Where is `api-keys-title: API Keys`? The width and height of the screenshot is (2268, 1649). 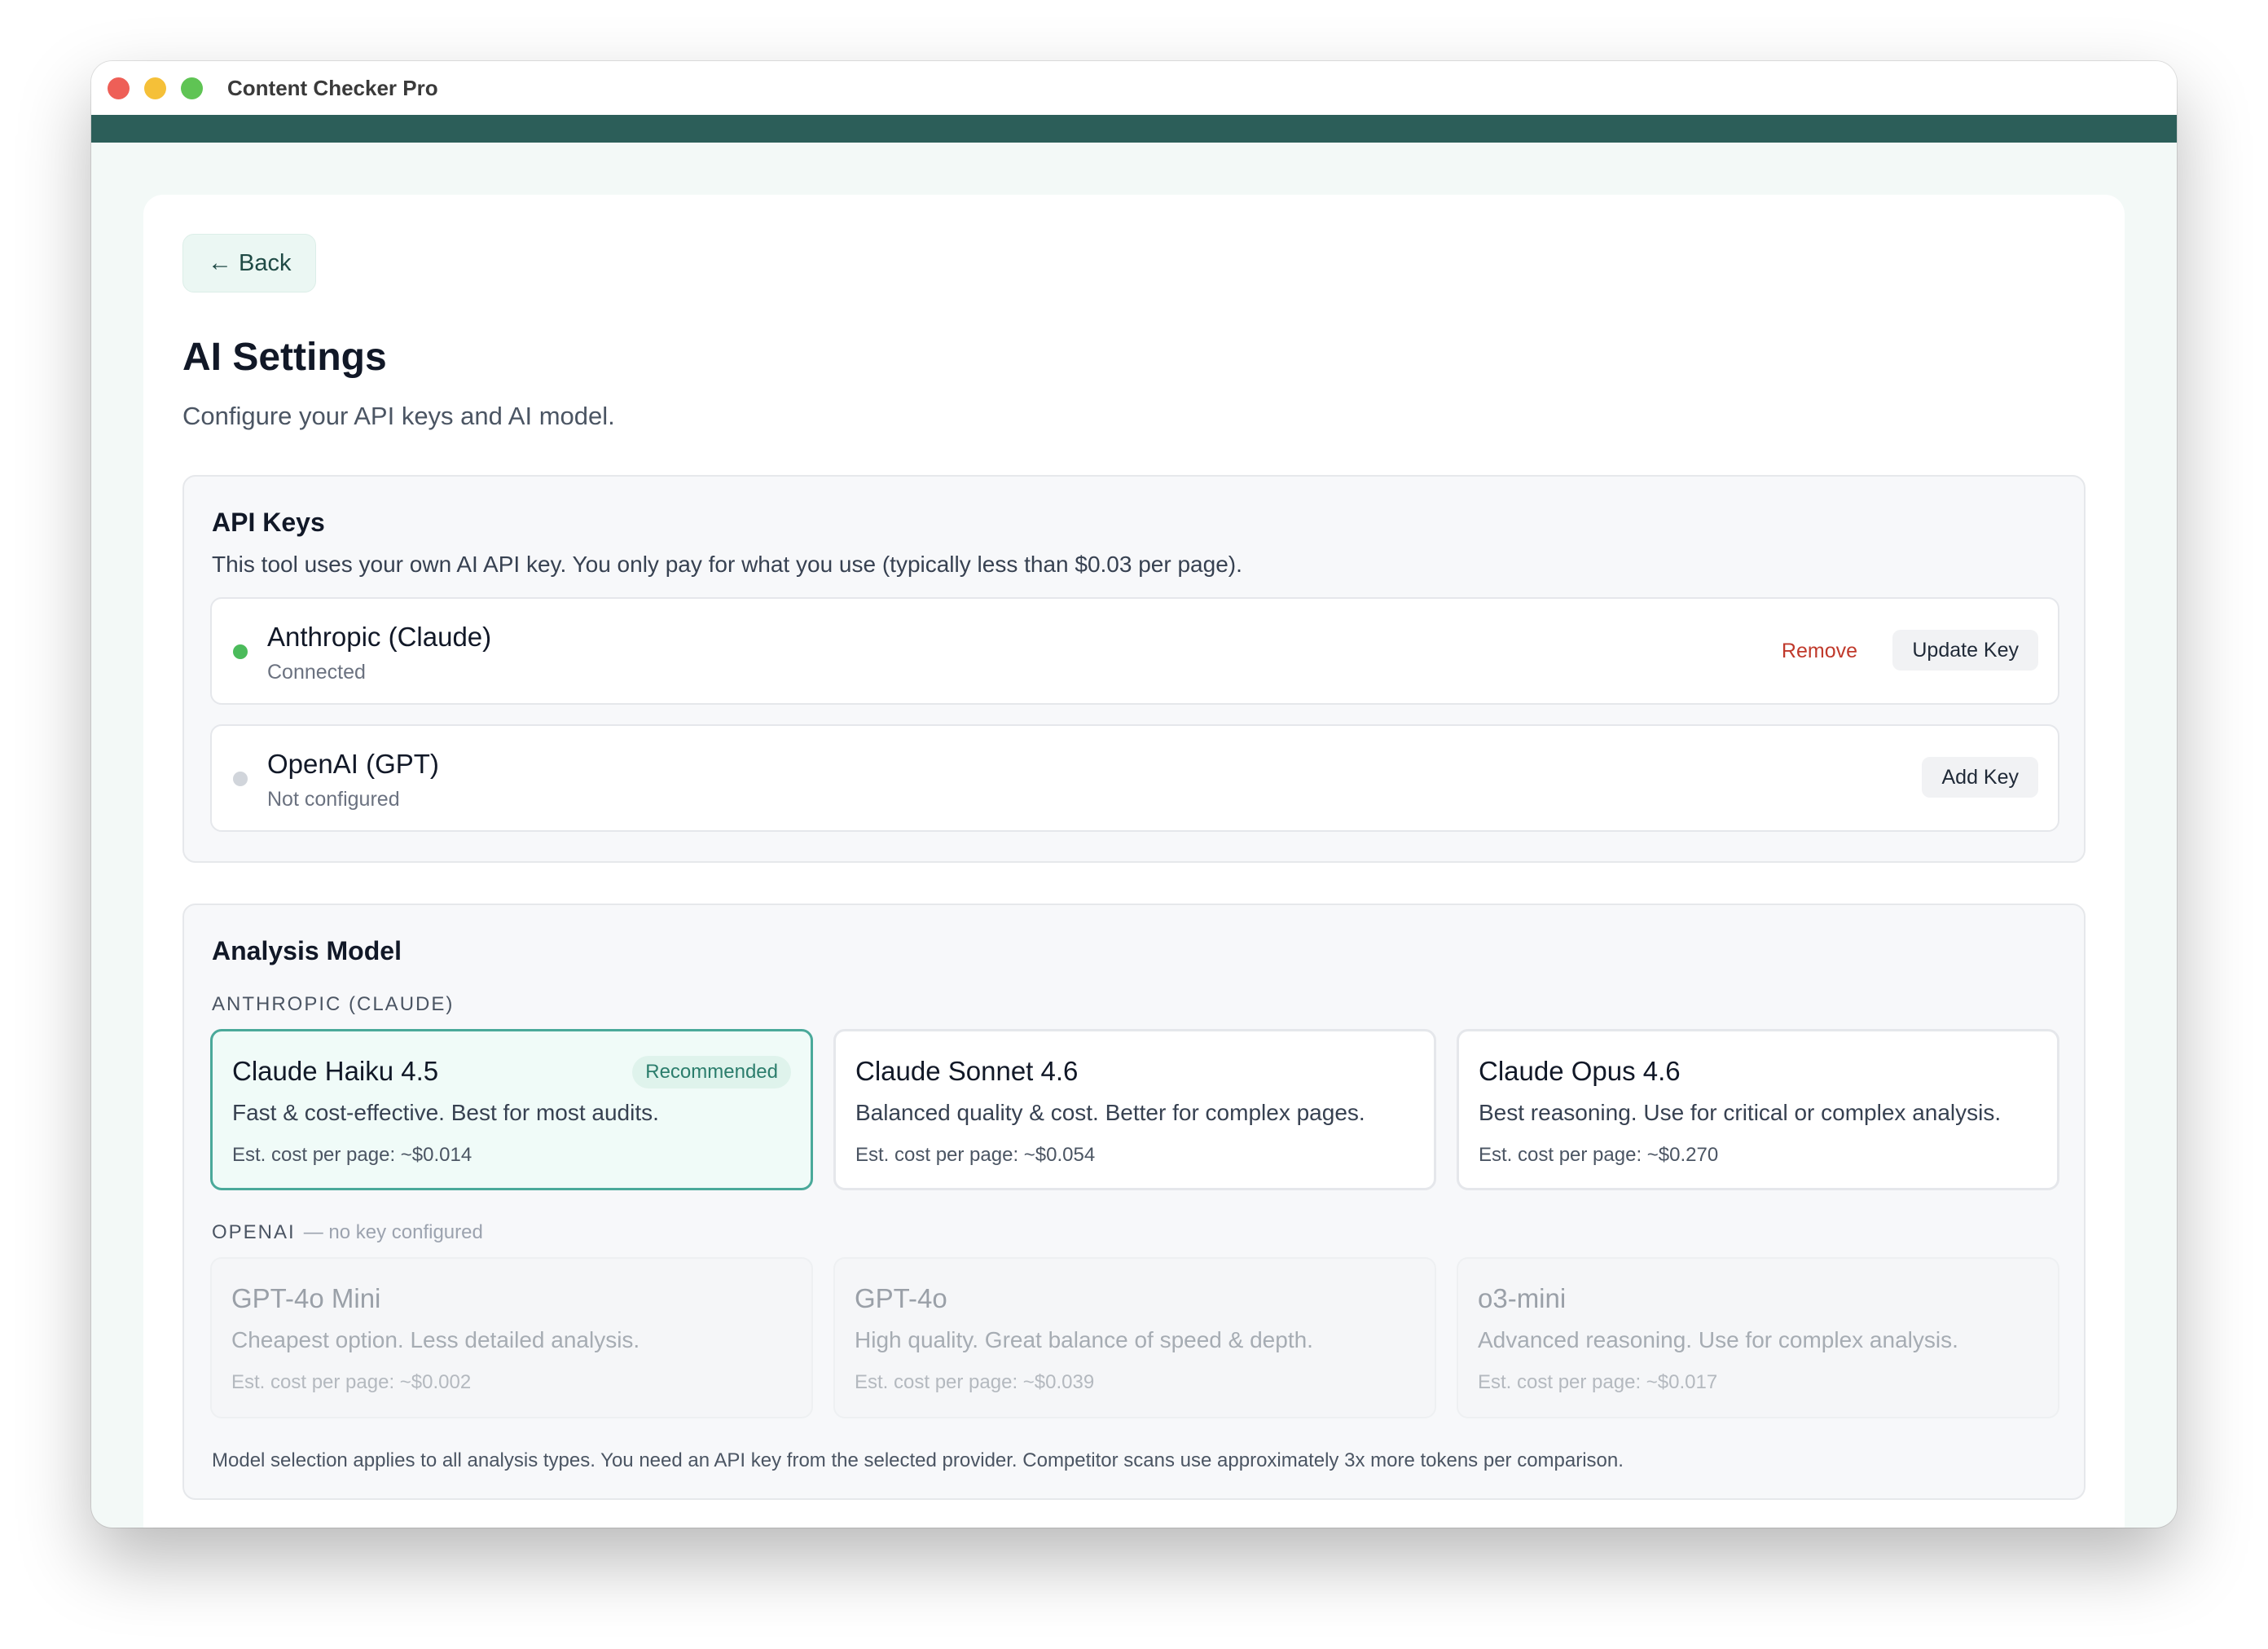 api-keys-title: API Keys is located at coordinates (268, 522).